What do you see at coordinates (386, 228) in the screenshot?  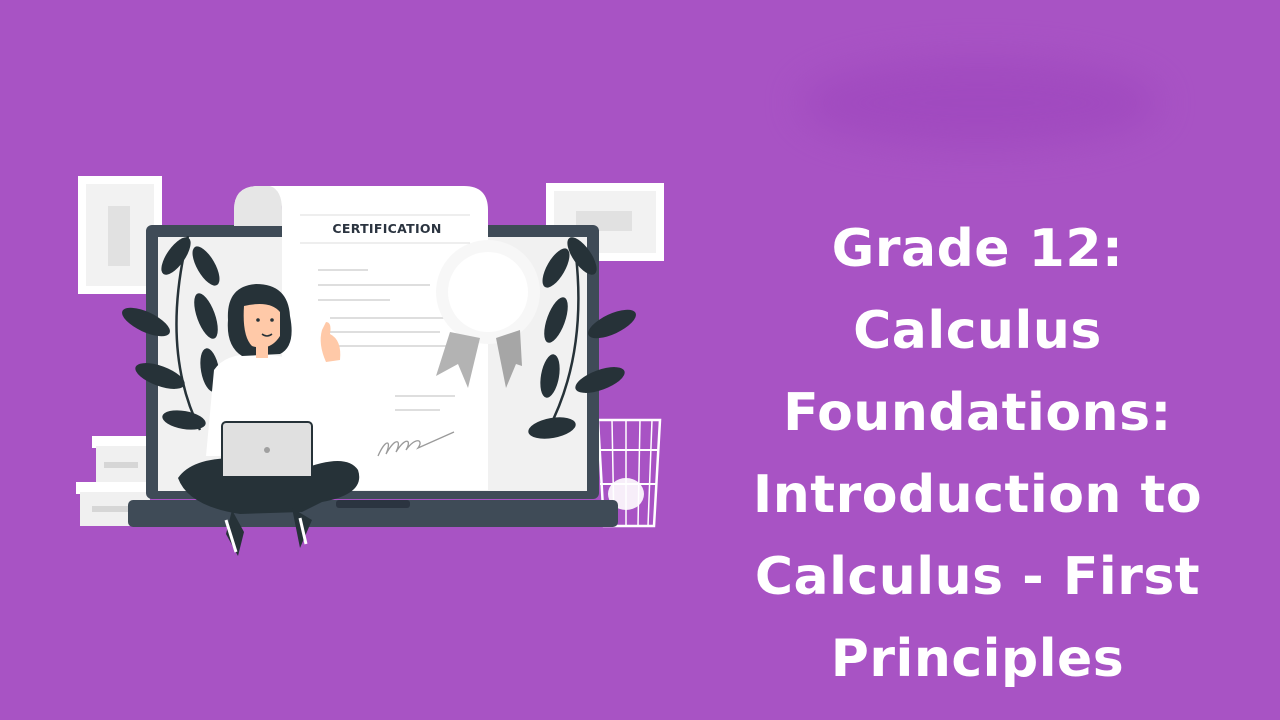 I see `certificate-heading: CERTIFICATION` at bounding box center [386, 228].